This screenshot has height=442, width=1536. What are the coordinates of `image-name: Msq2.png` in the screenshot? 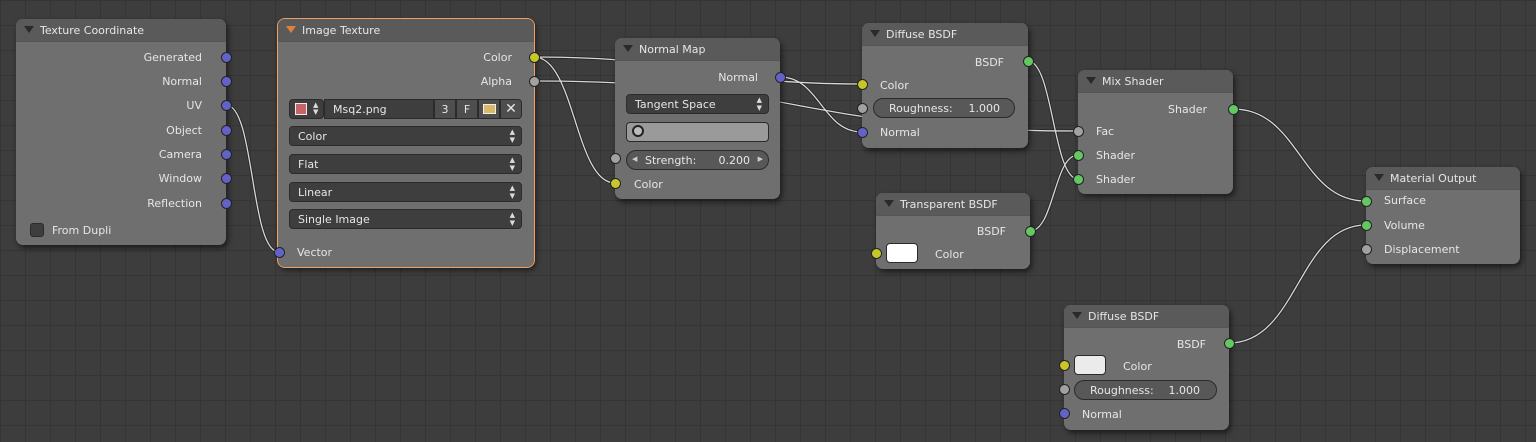 It's located at (360, 109).